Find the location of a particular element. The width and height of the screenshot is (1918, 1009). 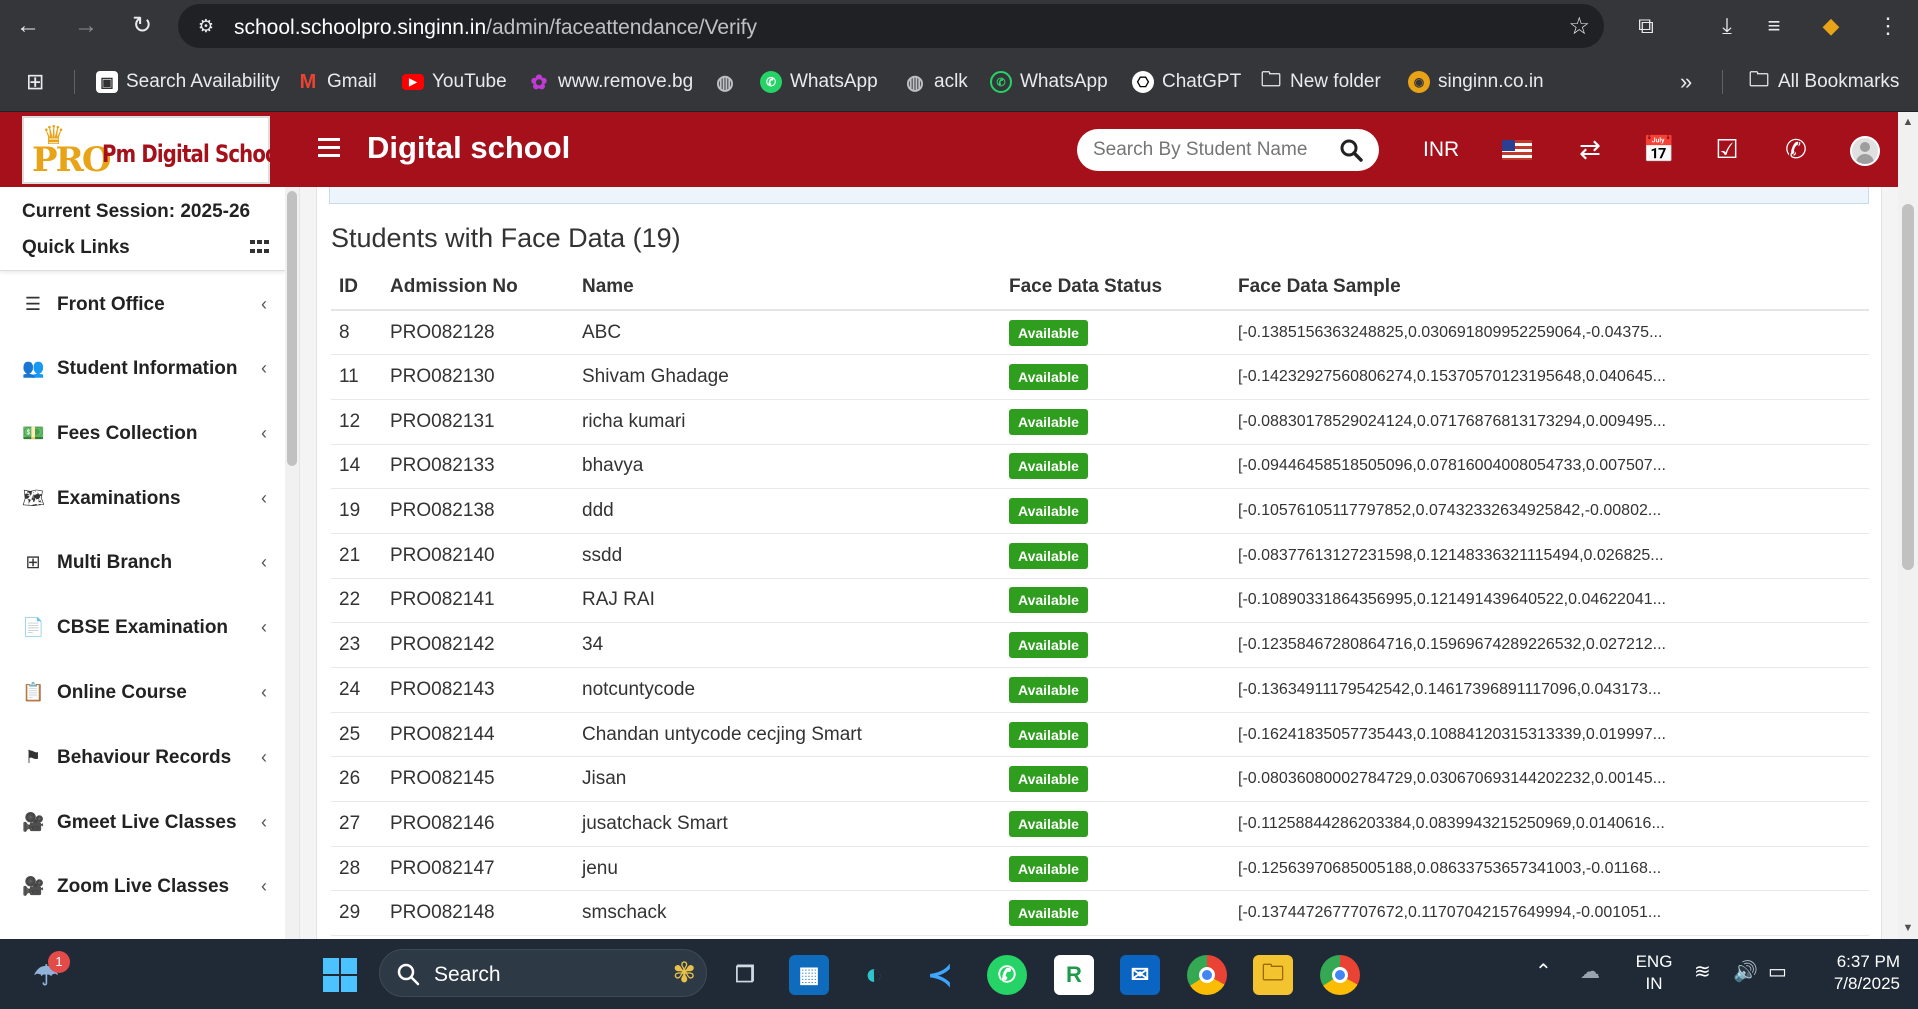

sidebar-item-cbse-examination: 📄 CBSE Examination ‹ is located at coordinates (142, 627).